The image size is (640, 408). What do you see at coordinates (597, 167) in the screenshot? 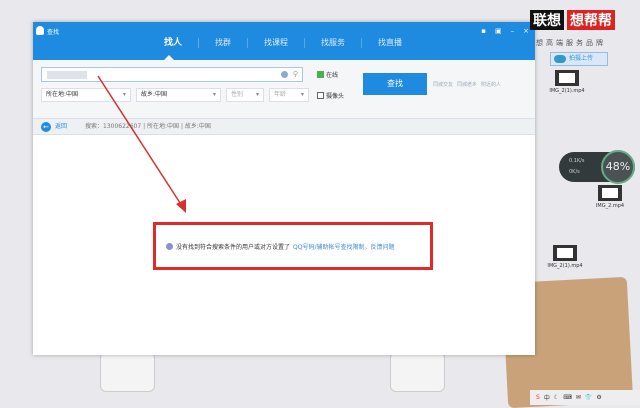
I see `network-speed-widget: 0.1K/s 0K/s 48%` at bounding box center [597, 167].